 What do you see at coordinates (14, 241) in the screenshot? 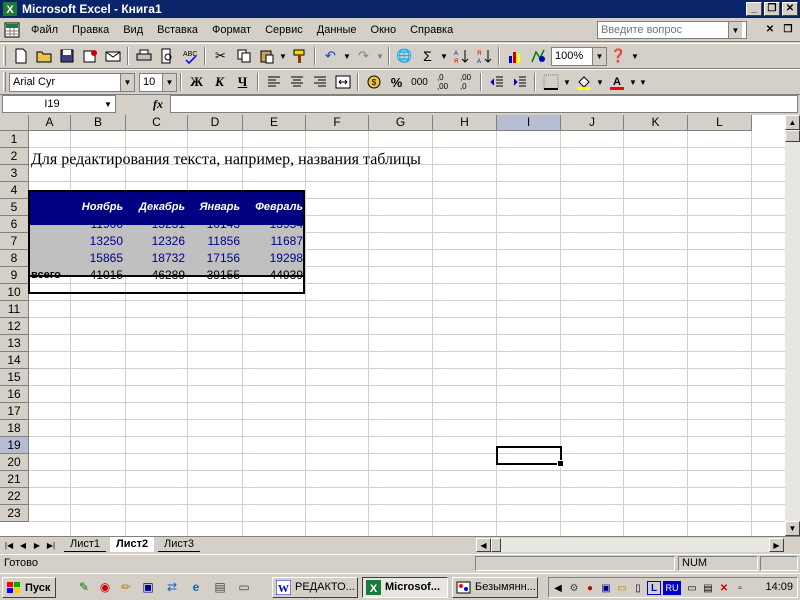
I see `row-header-7: 7` at bounding box center [14, 241].